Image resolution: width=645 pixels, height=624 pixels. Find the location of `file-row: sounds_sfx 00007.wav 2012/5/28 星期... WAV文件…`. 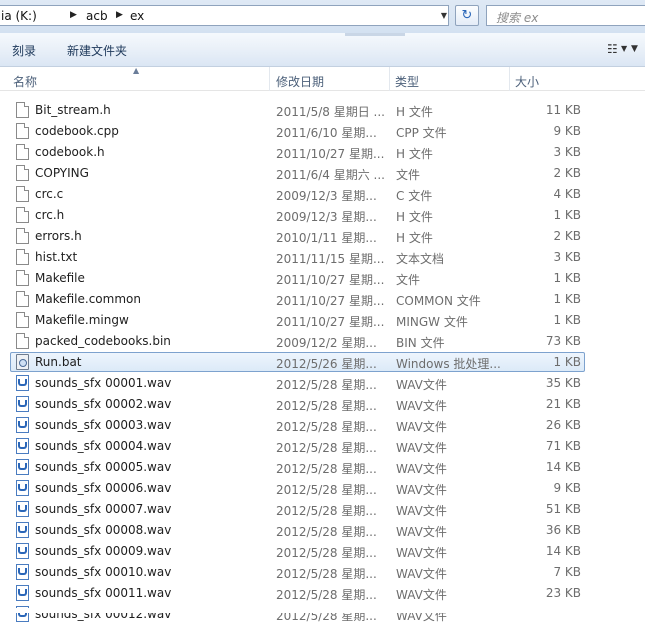

file-row: sounds_sfx 00007.wav 2012/5/28 星期... WAV文件… is located at coordinates (297, 509).